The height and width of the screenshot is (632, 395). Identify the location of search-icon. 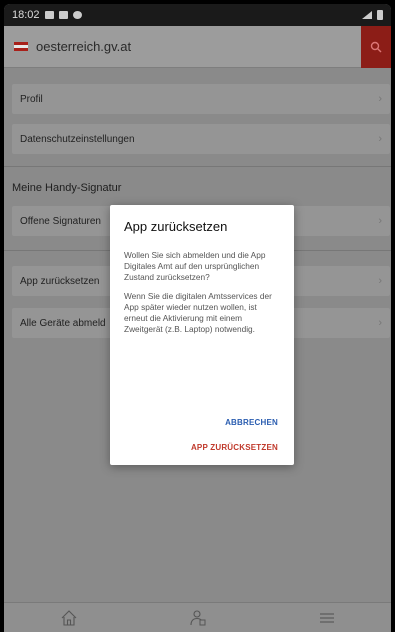
(376, 47).